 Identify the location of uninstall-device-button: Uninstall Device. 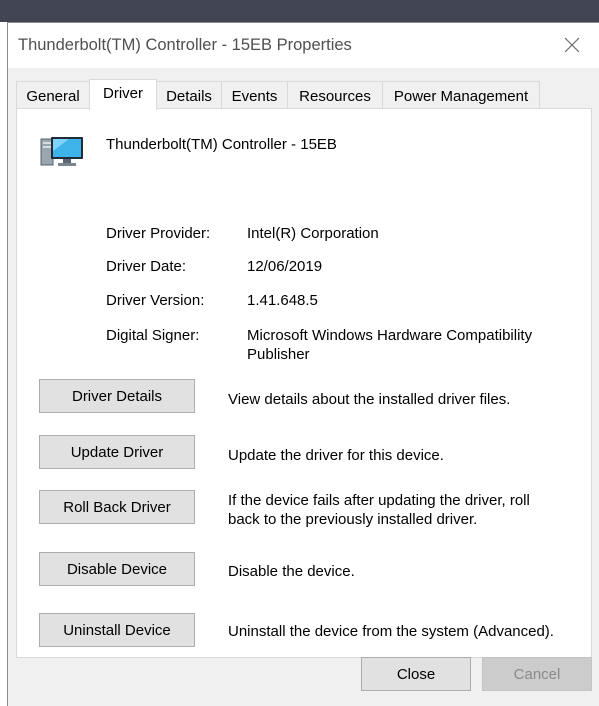
(117, 630).